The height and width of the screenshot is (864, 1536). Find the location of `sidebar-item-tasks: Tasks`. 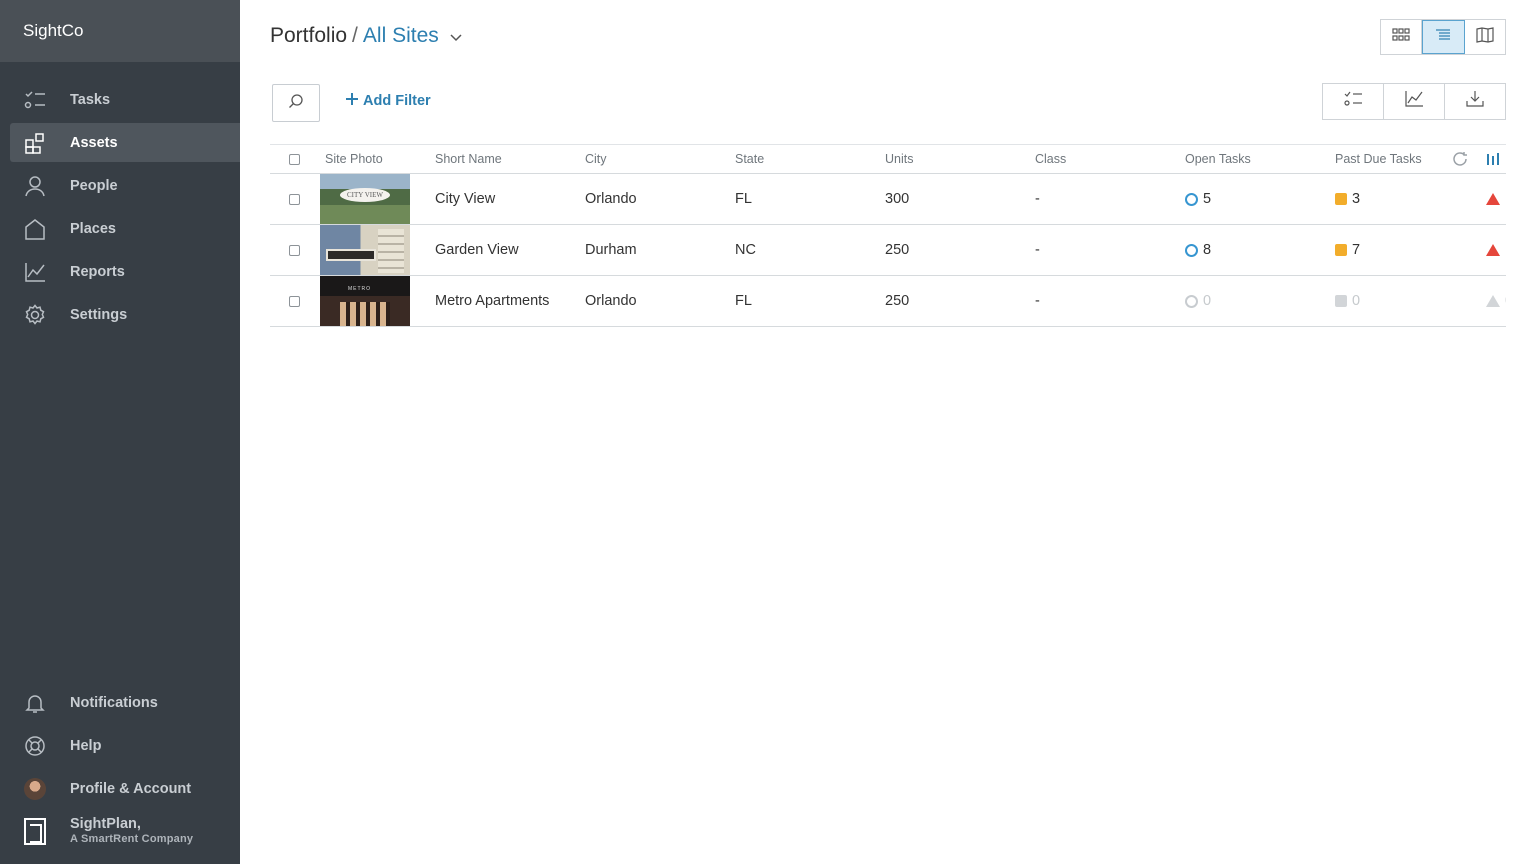

sidebar-item-tasks: Tasks is located at coordinates (125, 99).